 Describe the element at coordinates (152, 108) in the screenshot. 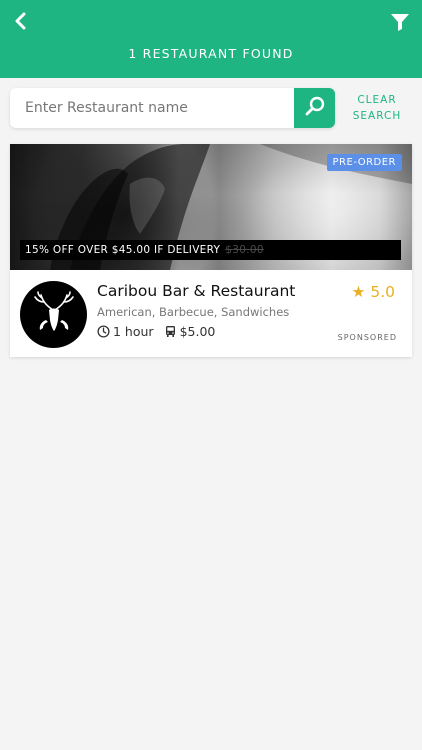

I see `search-input` at that location.